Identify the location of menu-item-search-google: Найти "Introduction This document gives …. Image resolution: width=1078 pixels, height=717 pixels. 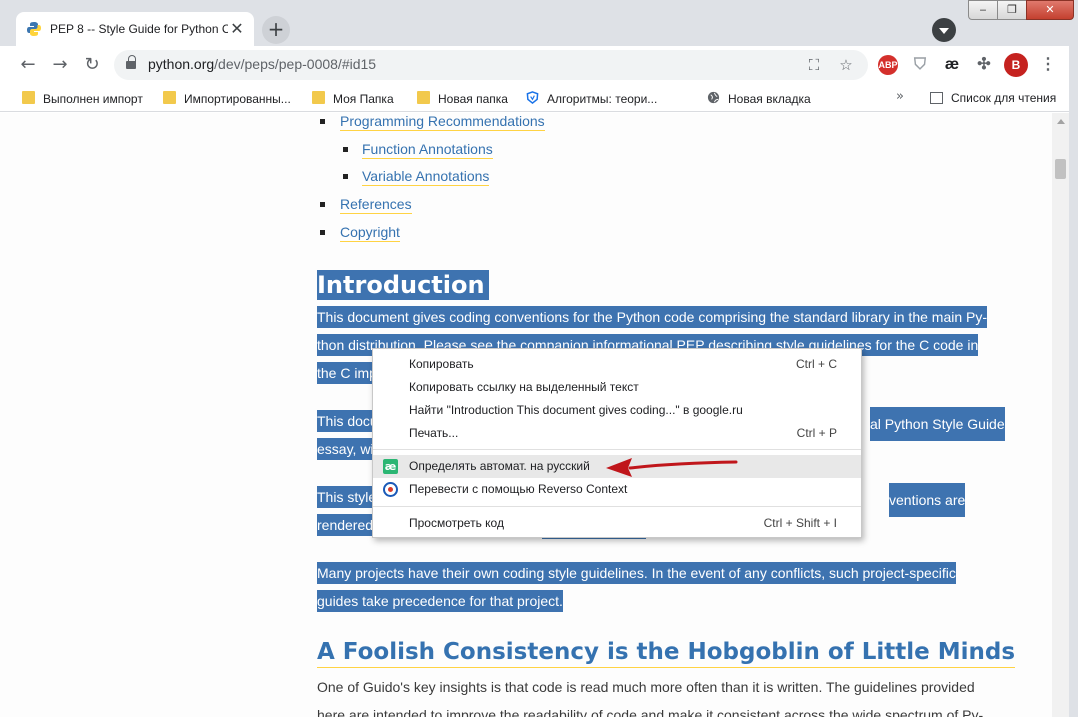
(617, 410).